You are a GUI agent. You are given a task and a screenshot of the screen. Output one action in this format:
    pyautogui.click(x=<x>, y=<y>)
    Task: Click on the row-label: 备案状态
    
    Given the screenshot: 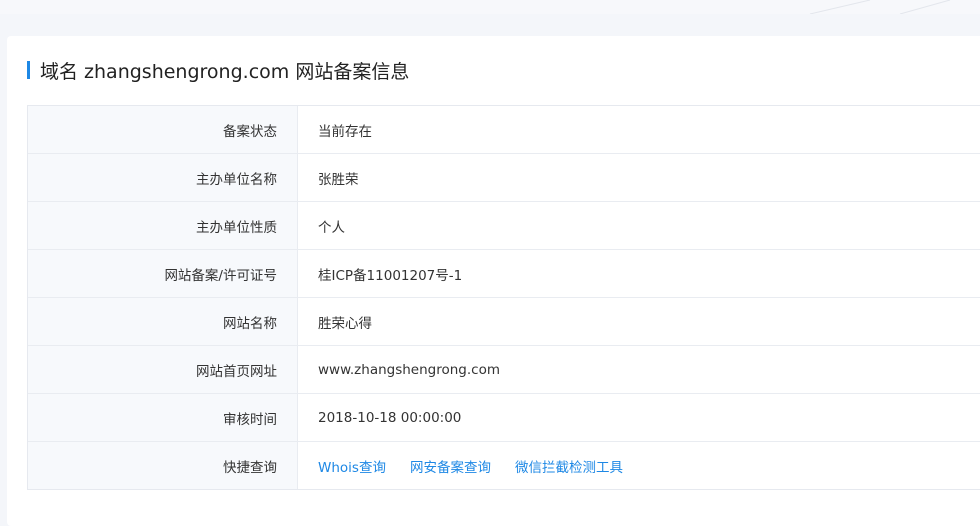 What is the action you would take?
    pyautogui.click(x=163, y=129)
    